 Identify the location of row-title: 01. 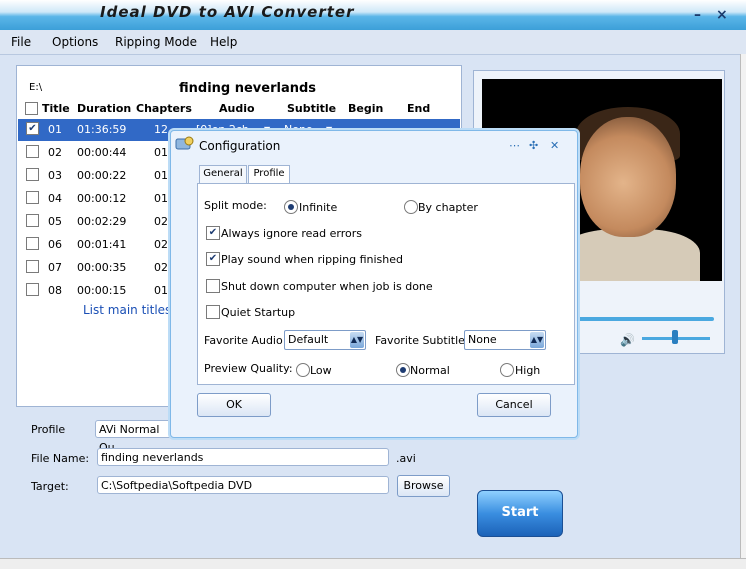
(55, 129).